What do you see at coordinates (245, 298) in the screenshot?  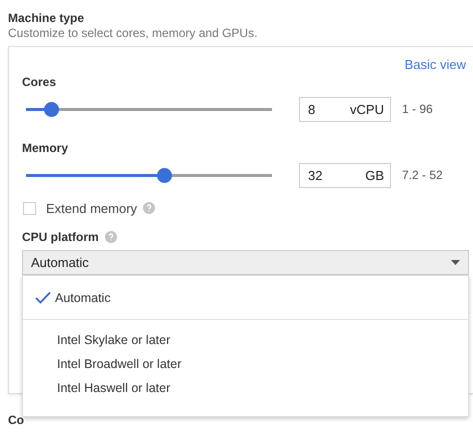 I see `menu-item: Automatic` at bounding box center [245, 298].